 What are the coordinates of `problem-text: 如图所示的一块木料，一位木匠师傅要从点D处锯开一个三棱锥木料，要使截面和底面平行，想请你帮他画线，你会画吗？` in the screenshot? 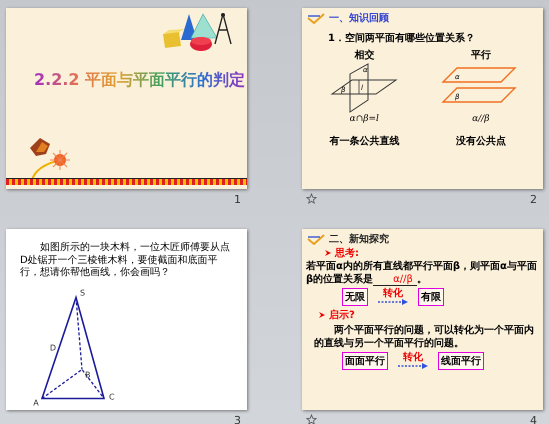 It's located at (125, 261).